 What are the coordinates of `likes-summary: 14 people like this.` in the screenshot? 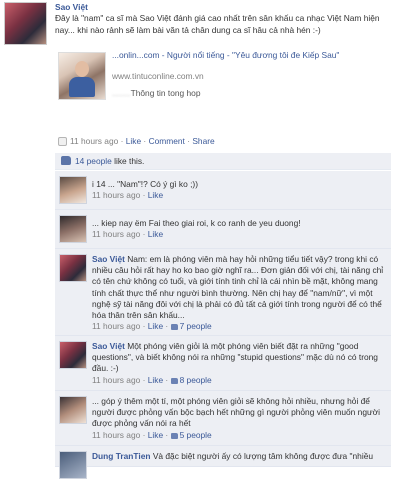 It's located at (223, 161).